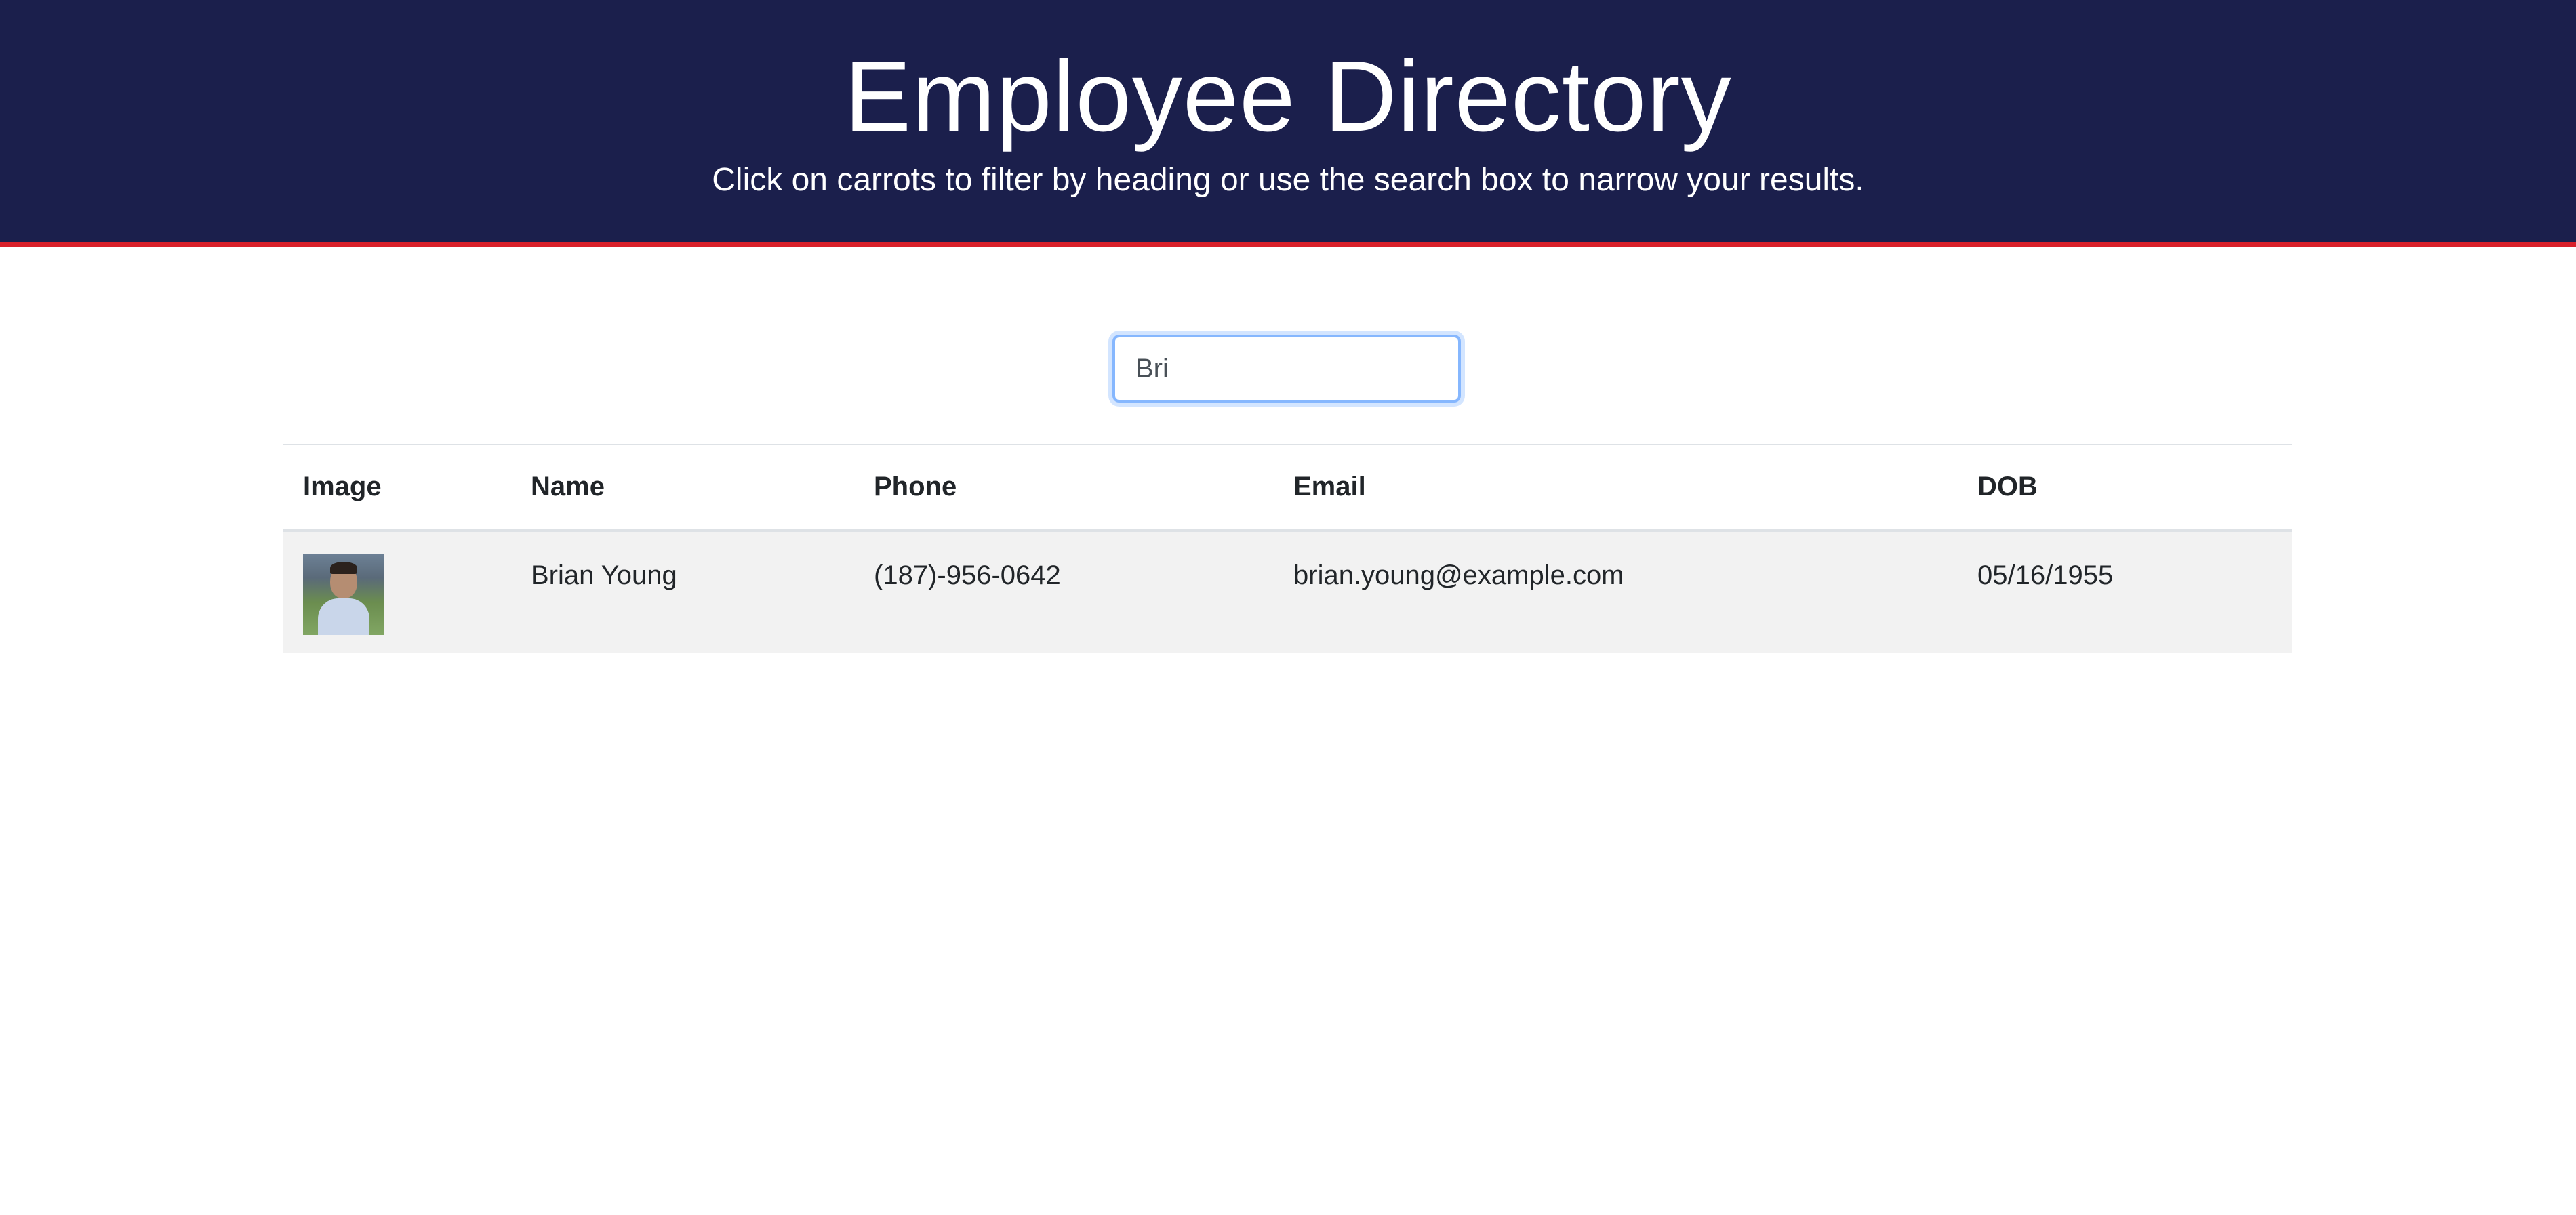 This screenshot has height=1215, width=2576. What do you see at coordinates (604, 575) in the screenshot?
I see `cell-name: Brian Young` at bounding box center [604, 575].